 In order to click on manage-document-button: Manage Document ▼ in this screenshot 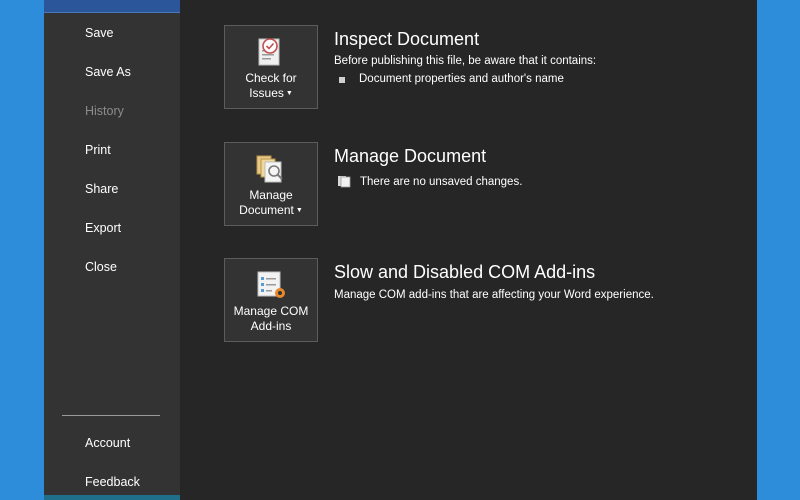, I will do `click(271, 184)`.